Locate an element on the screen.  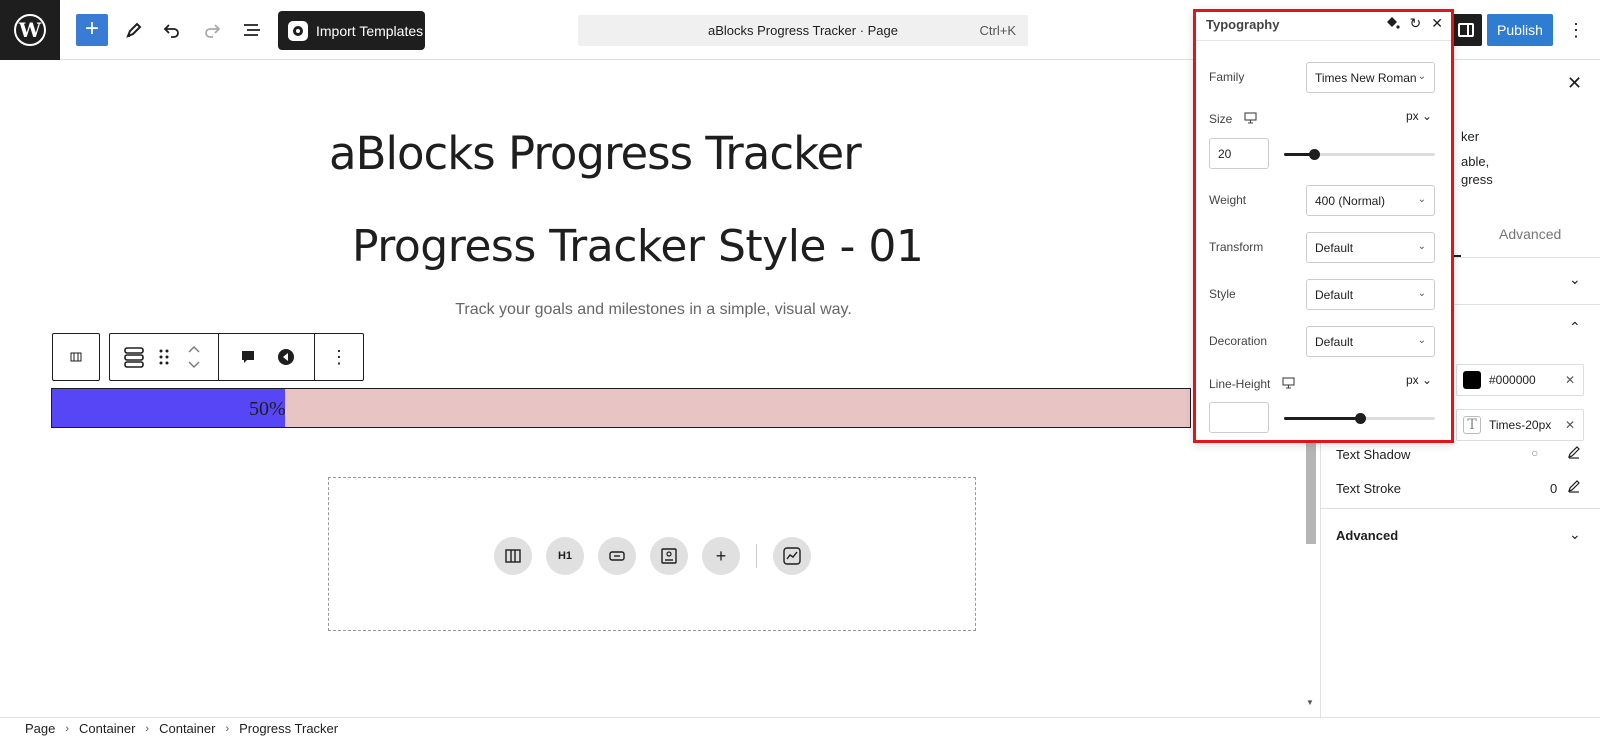
line-height-input is located at coordinates (1239, 417).